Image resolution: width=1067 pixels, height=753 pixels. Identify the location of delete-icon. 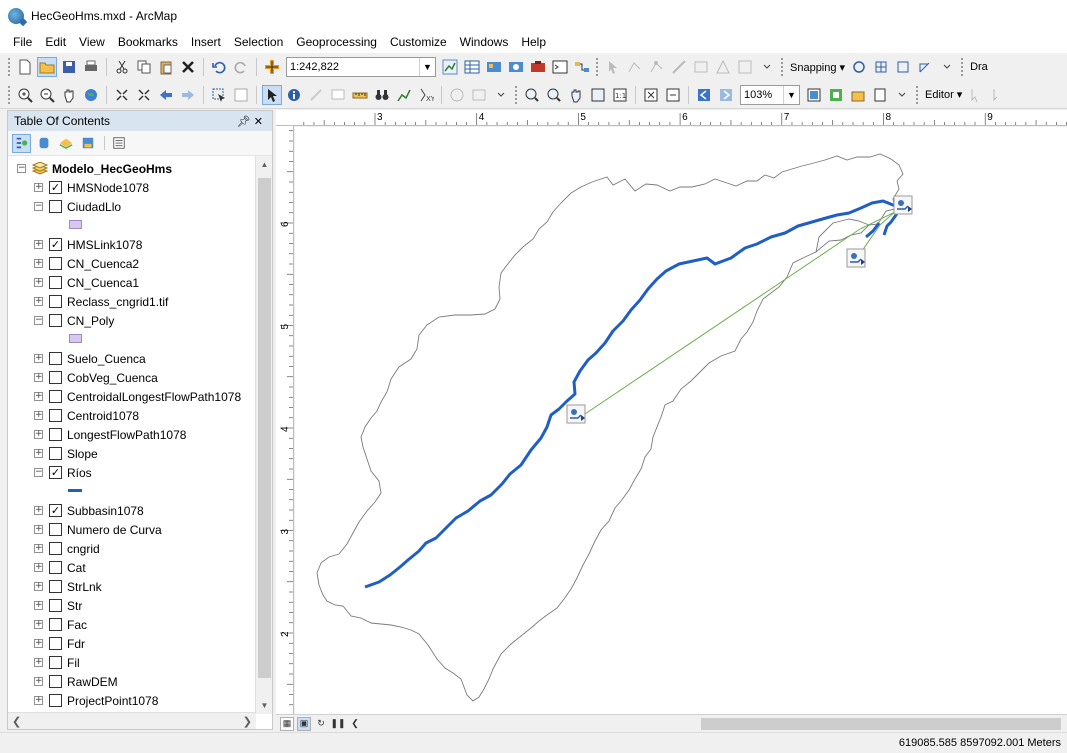
(188, 67).